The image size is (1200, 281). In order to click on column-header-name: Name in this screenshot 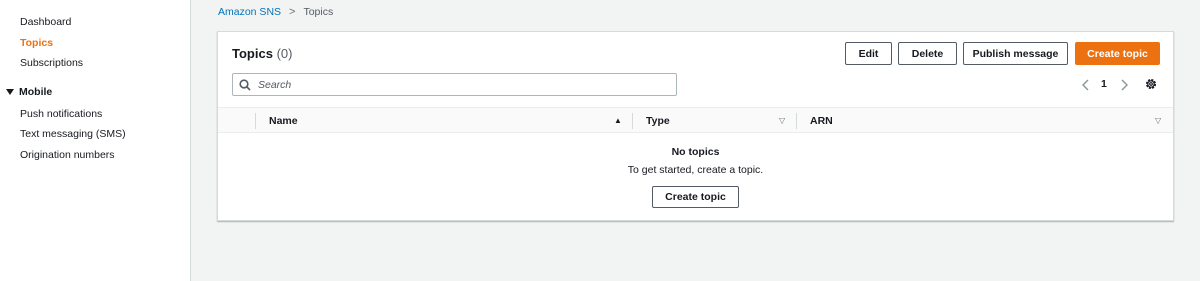, I will do `click(283, 120)`.